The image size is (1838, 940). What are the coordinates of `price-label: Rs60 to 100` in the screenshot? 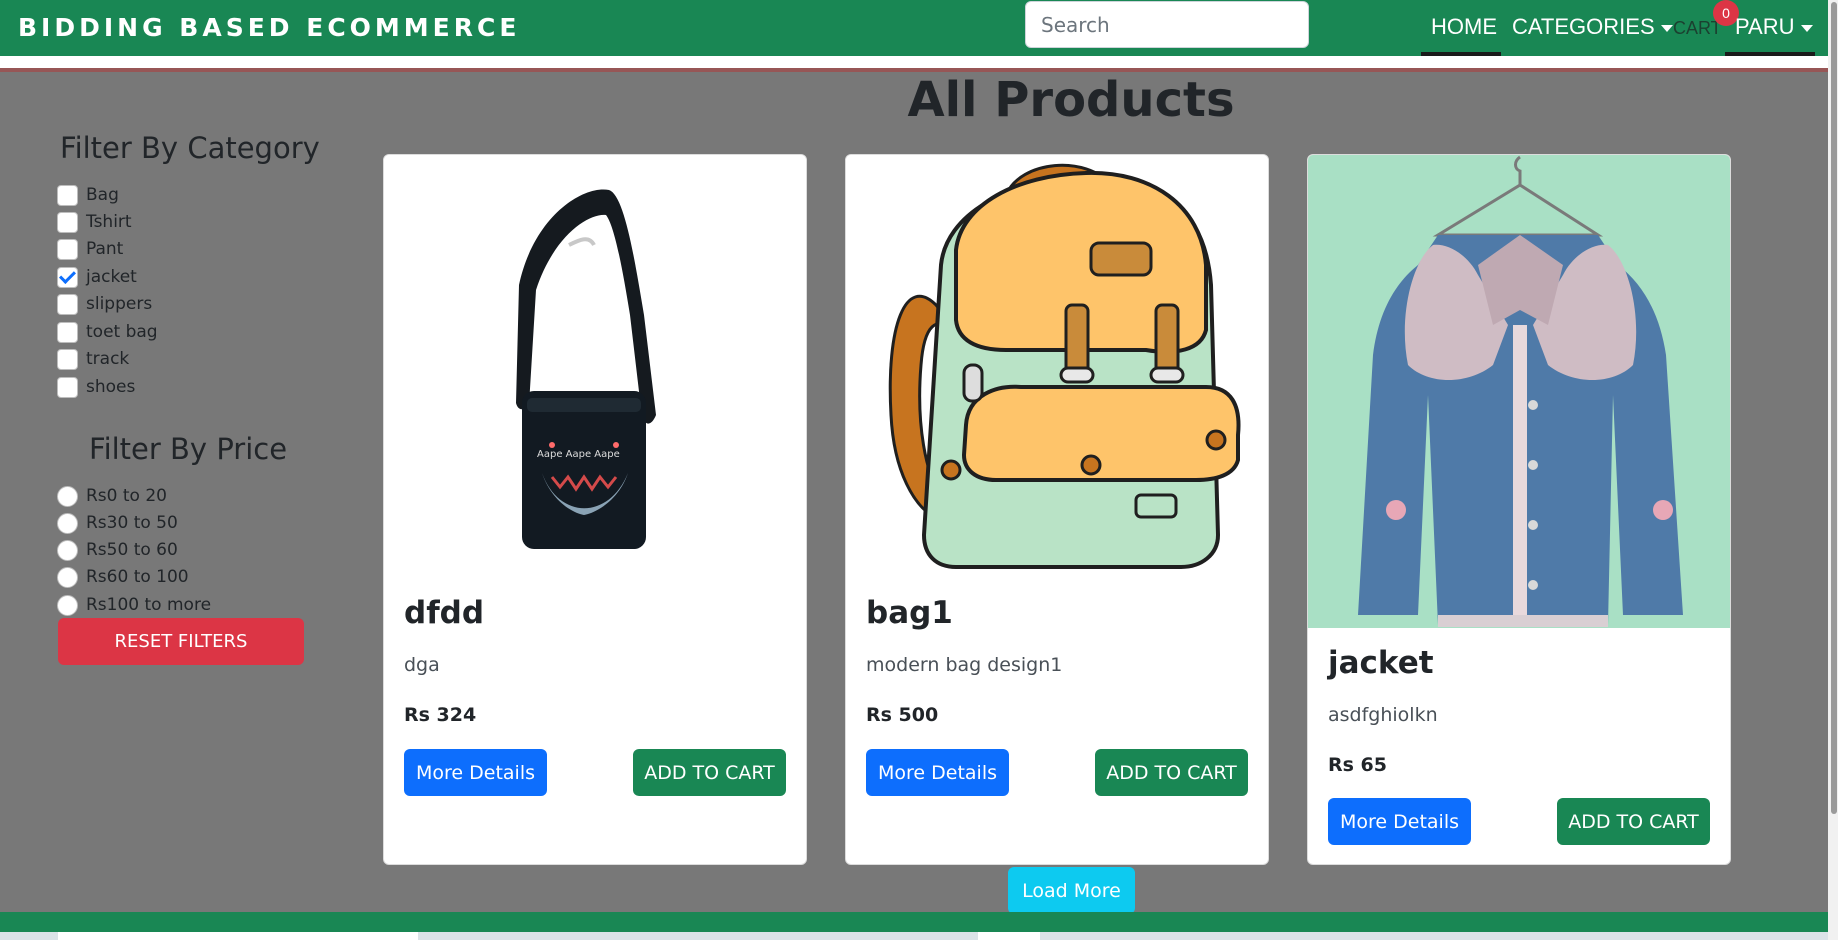 It's located at (137, 577).